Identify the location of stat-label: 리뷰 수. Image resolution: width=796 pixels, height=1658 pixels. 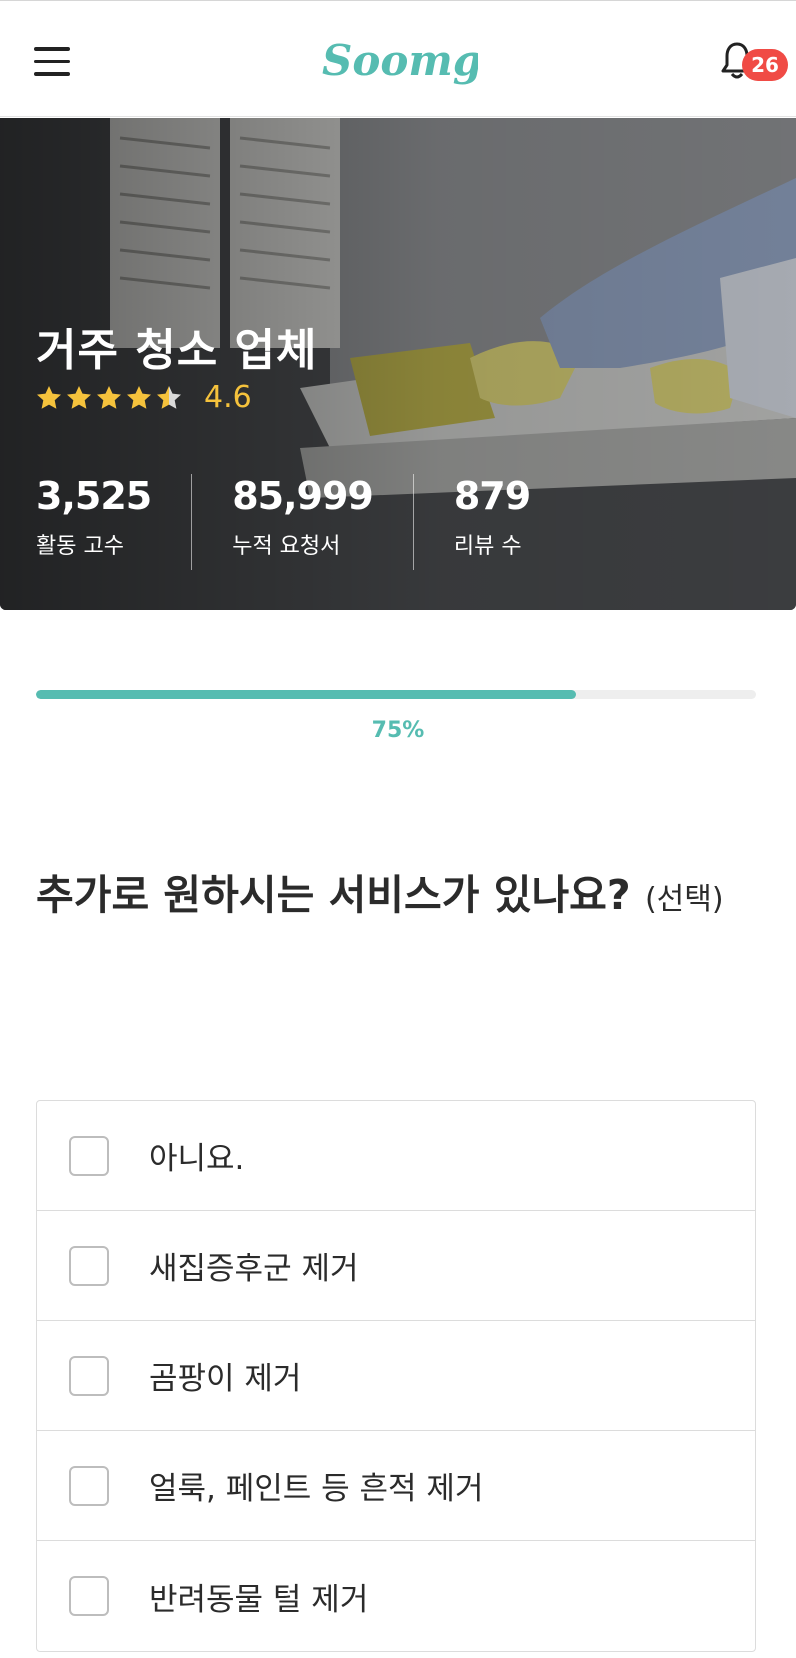
(487, 546).